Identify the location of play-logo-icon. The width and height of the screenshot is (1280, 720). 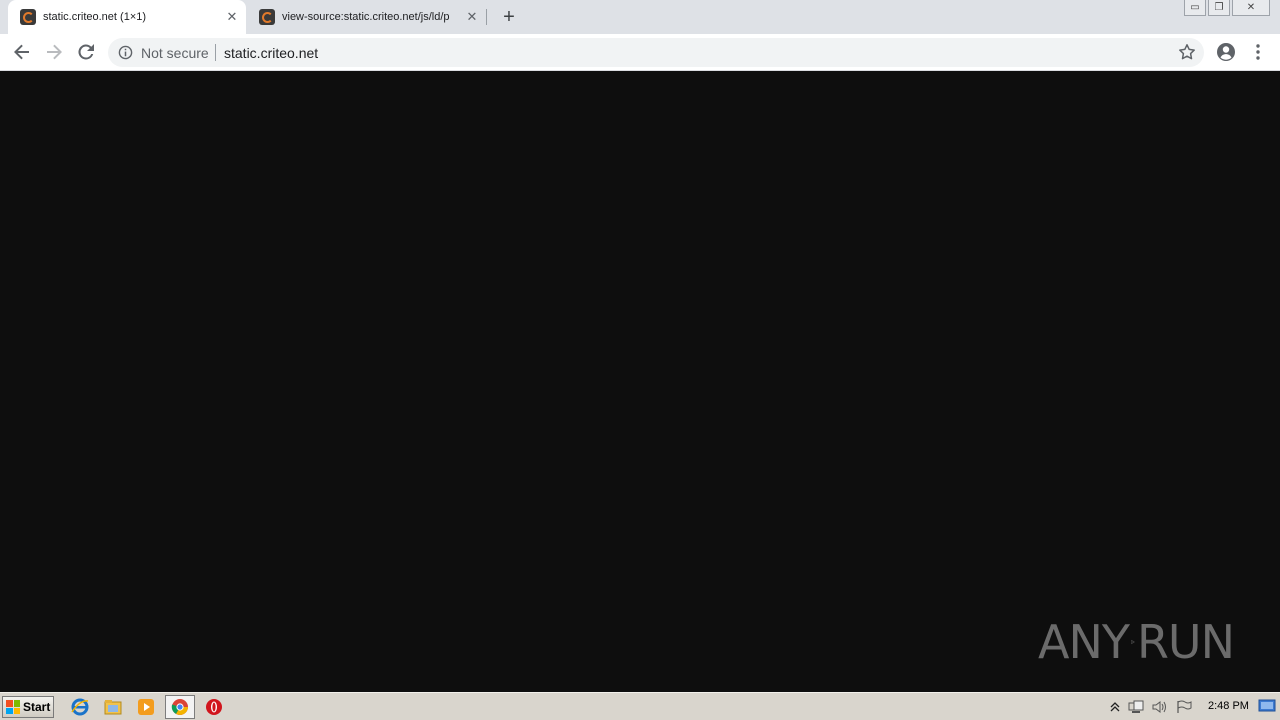
(1133, 642).